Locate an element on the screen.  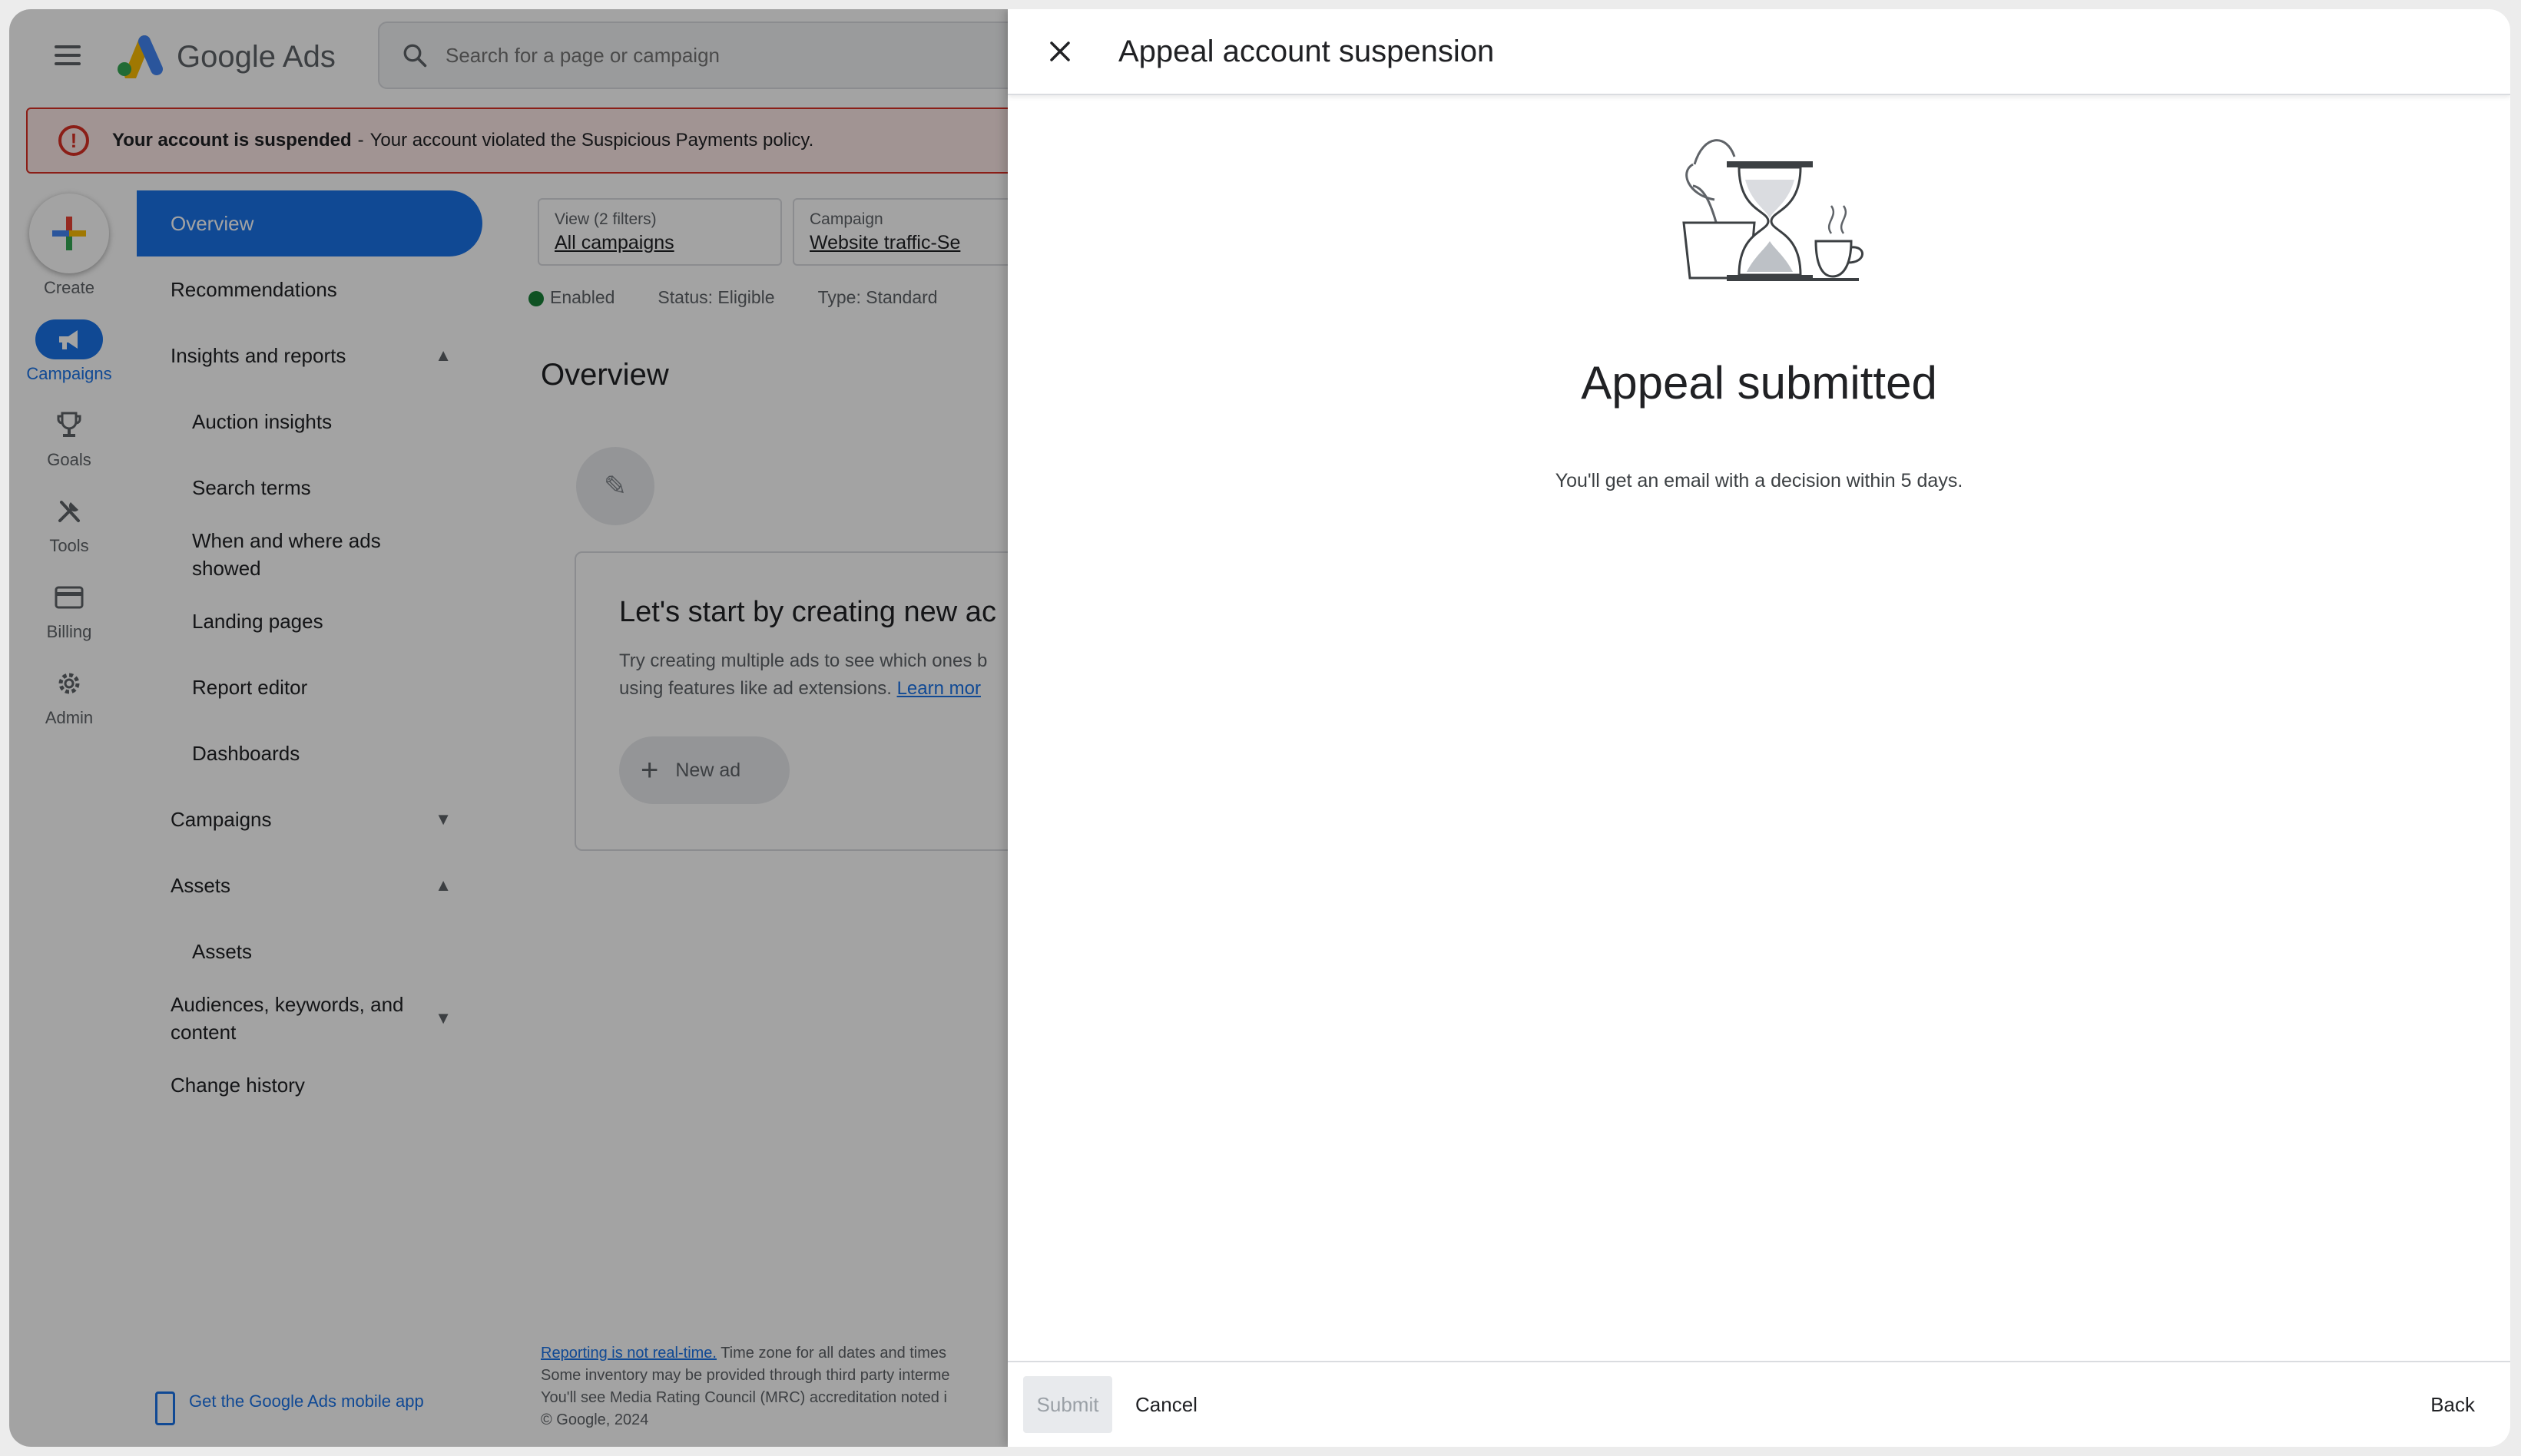
cancel-button: Cancel is located at coordinates (1166, 1405).